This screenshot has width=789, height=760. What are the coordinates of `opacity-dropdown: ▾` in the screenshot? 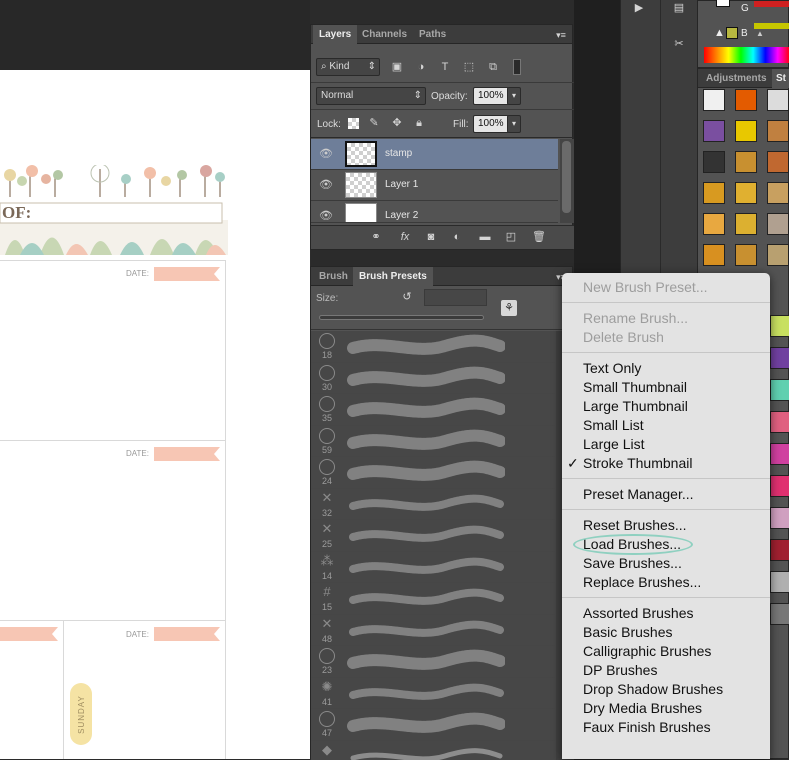 It's located at (514, 96).